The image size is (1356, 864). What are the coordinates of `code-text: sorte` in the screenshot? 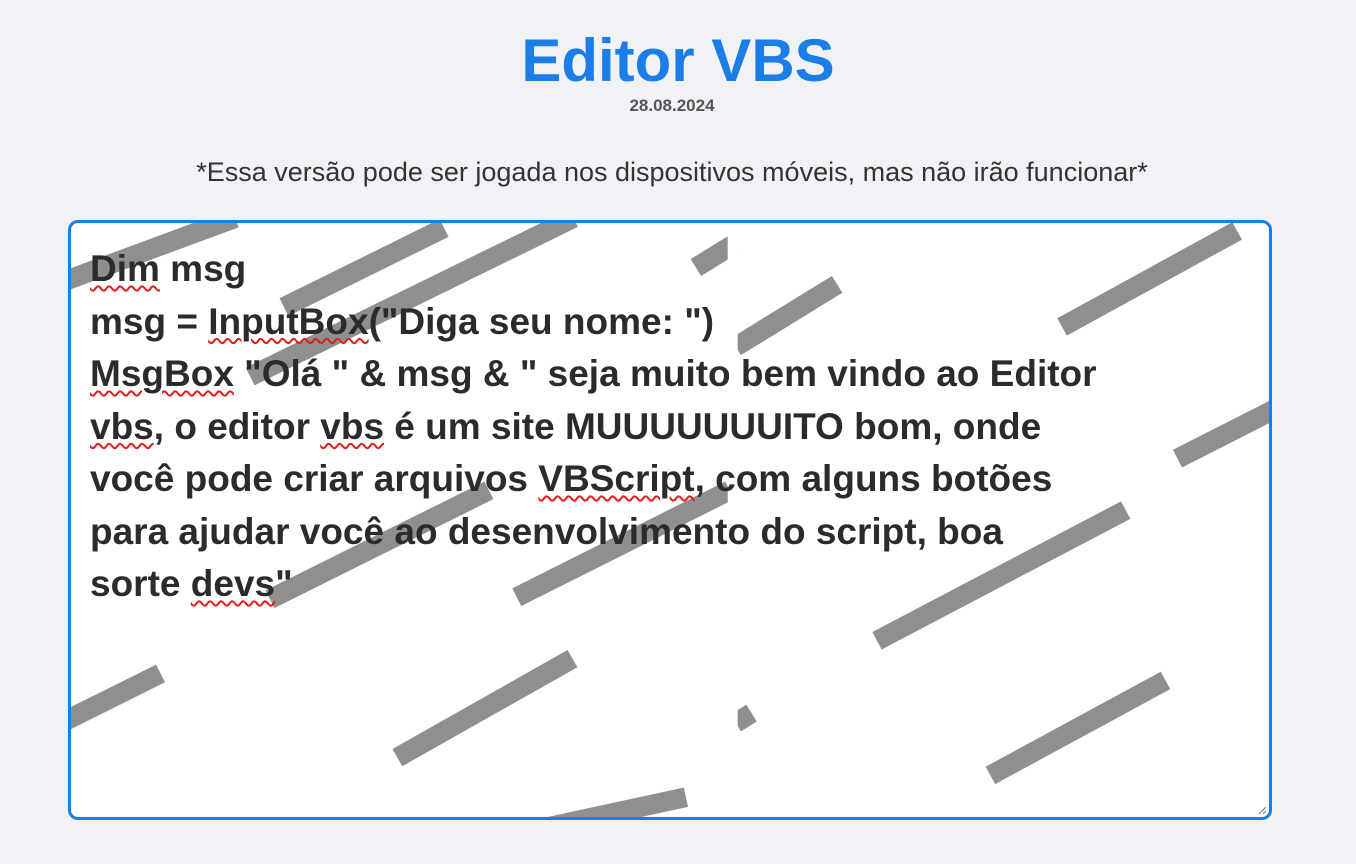 It's located at (140, 583).